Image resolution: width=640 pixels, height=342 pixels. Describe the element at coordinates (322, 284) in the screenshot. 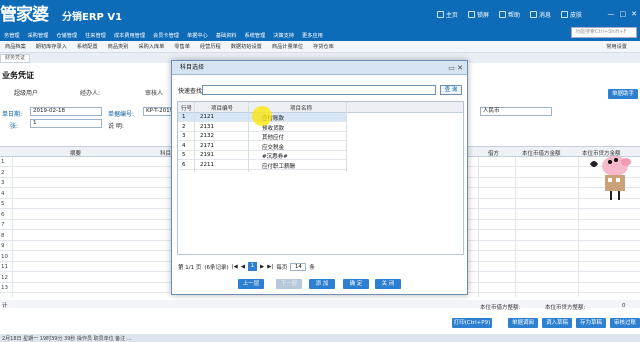

I see `add-button: 添 加` at that location.